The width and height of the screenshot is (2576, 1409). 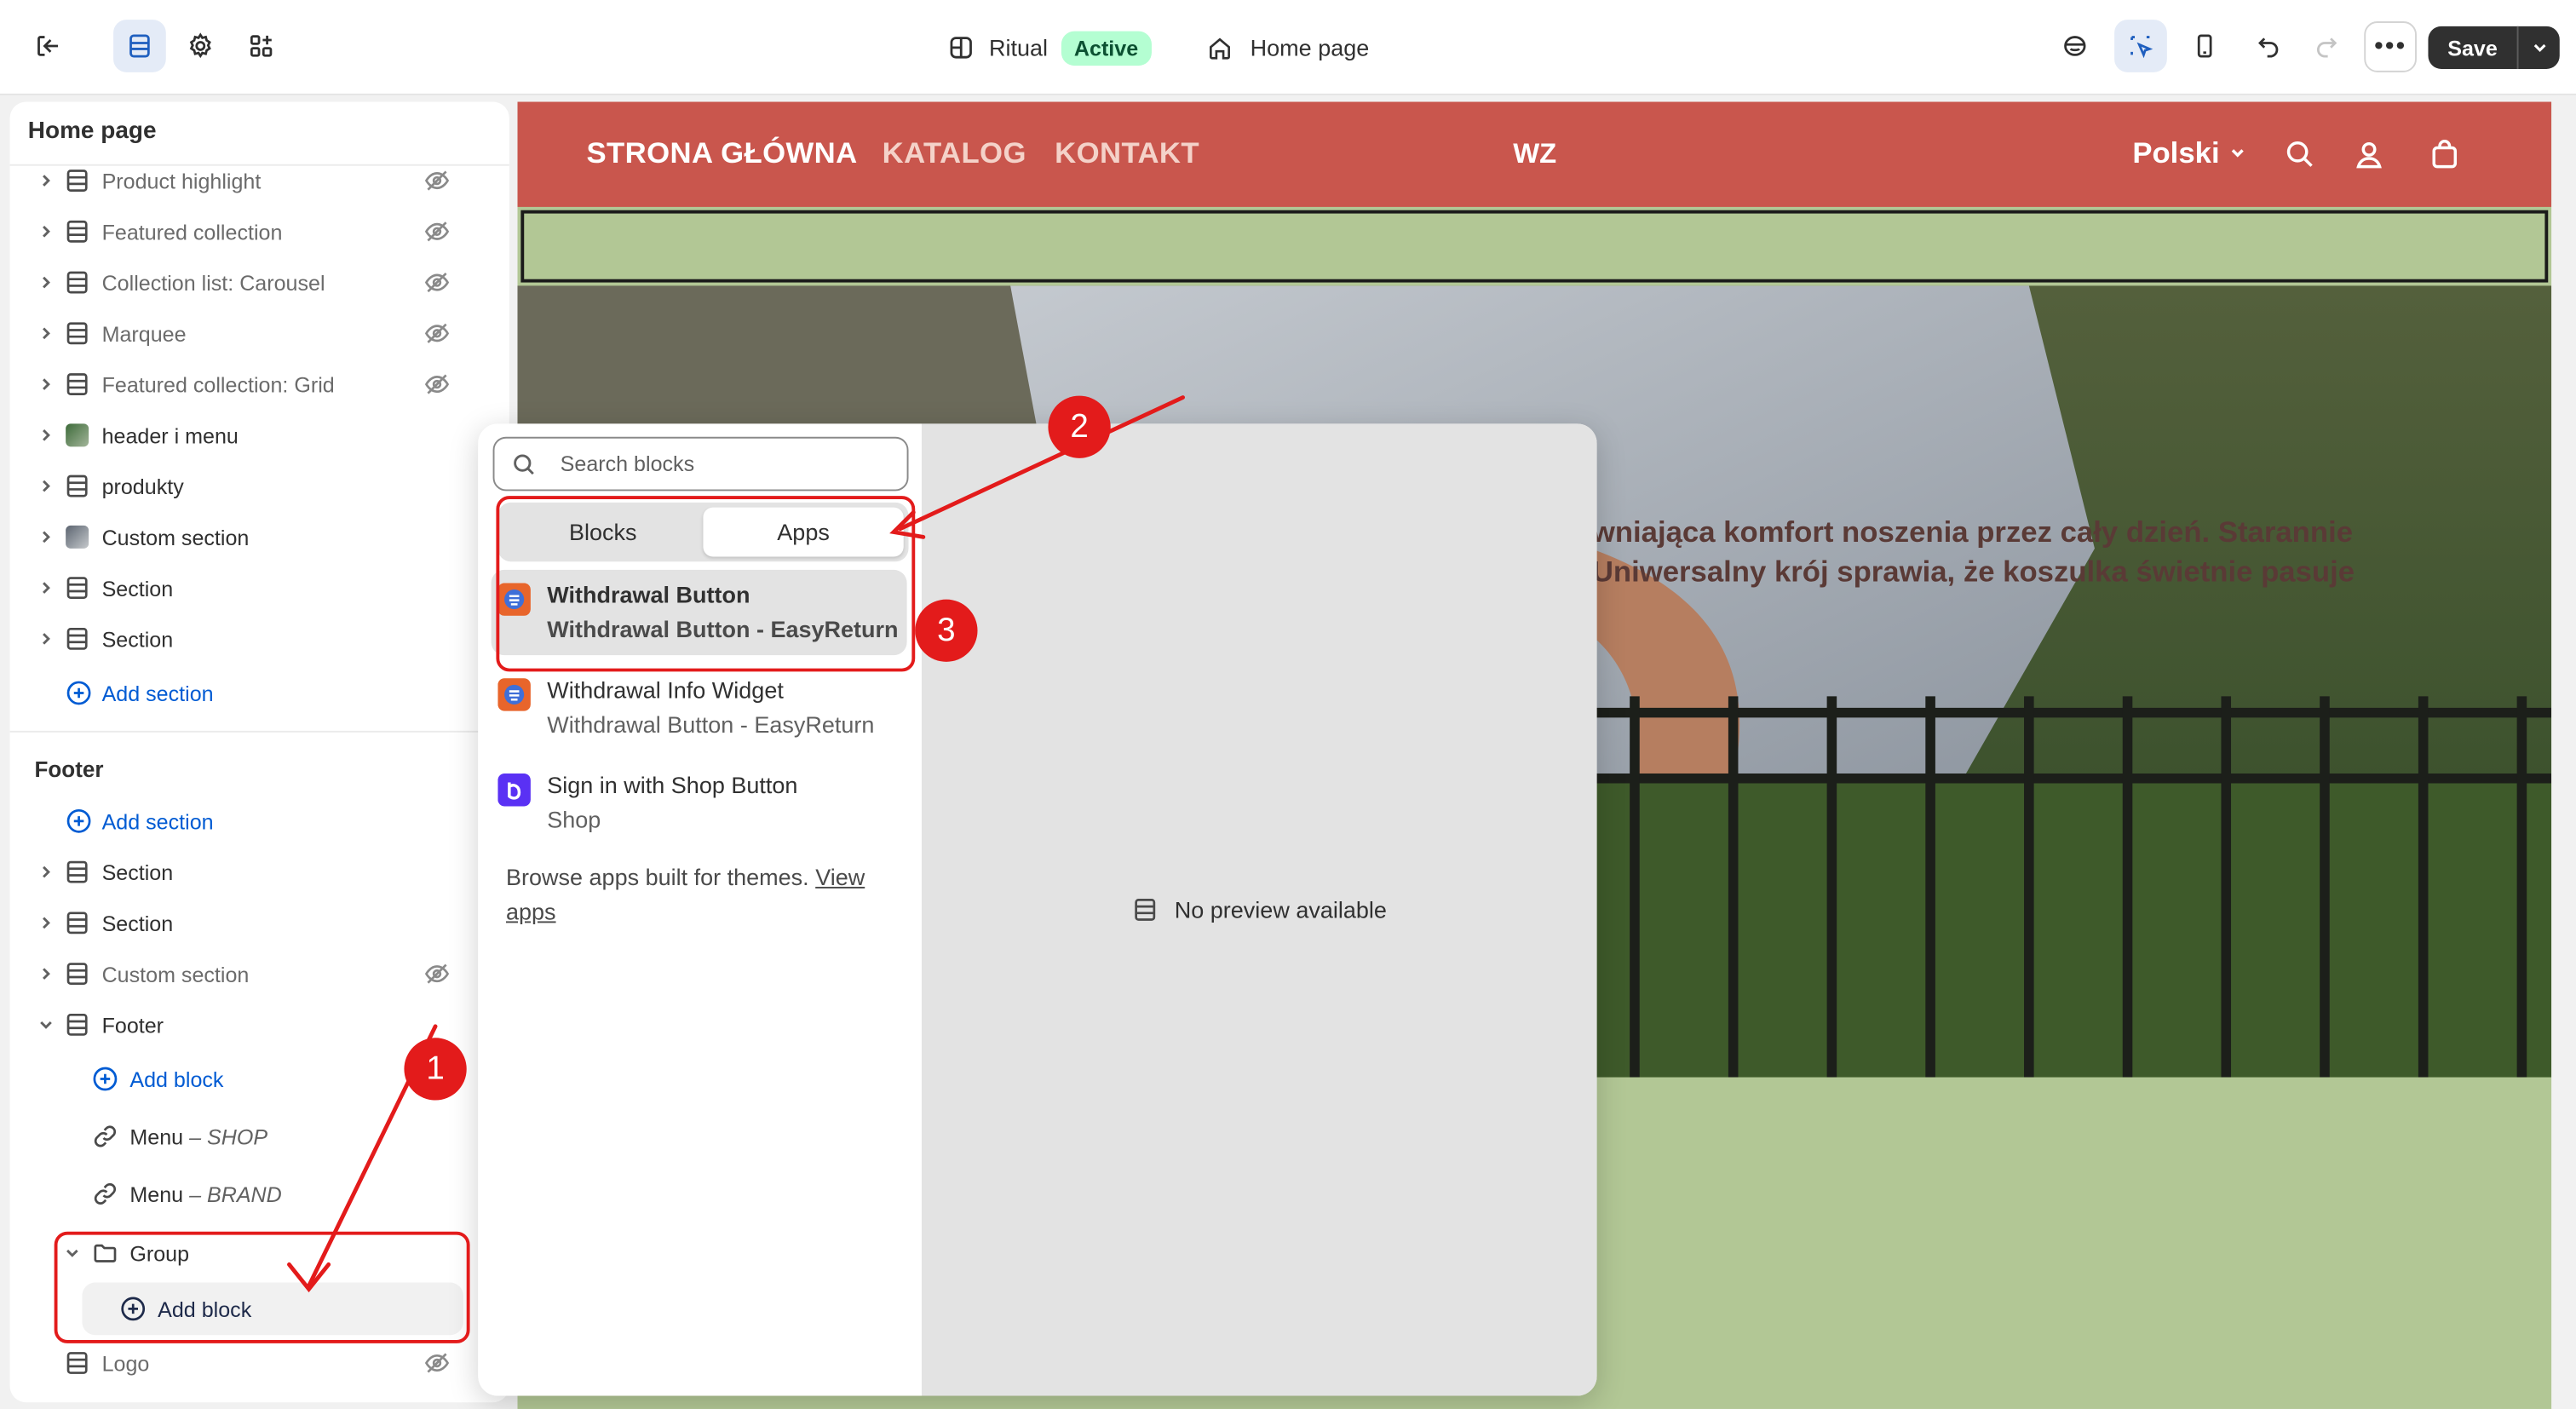 I want to click on editor-topbar: Ritual Active Home page ••• Save, so click(x=1288, y=47).